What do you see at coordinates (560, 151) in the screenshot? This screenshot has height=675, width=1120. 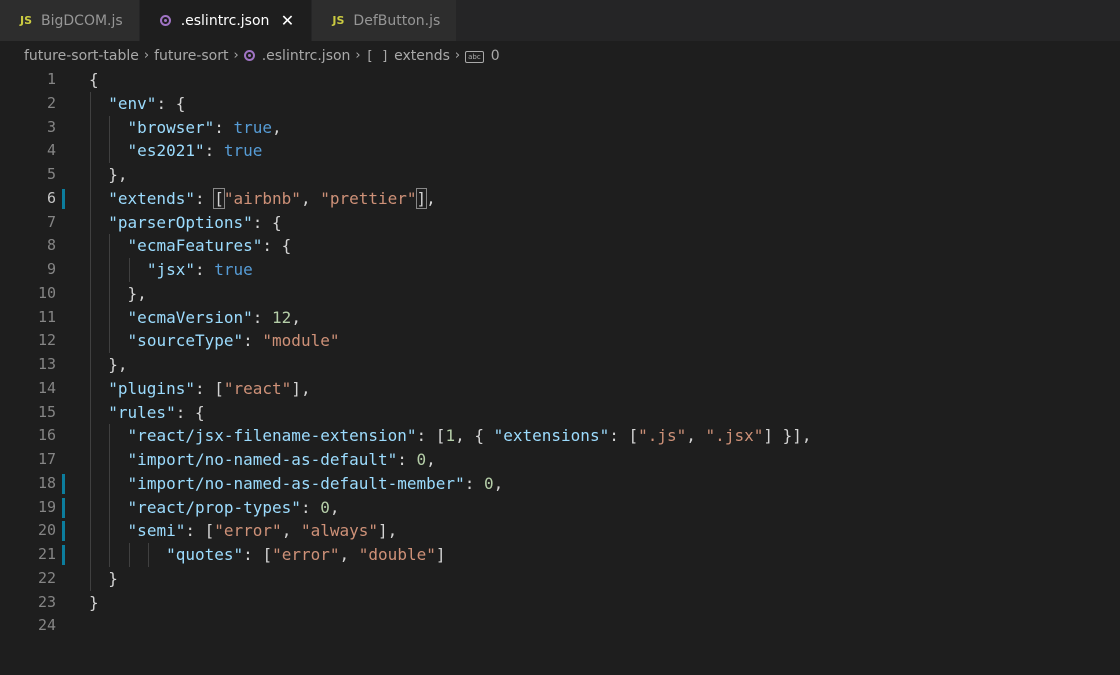 I see `code-line: 4 "es2021": true` at bounding box center [560, 151].